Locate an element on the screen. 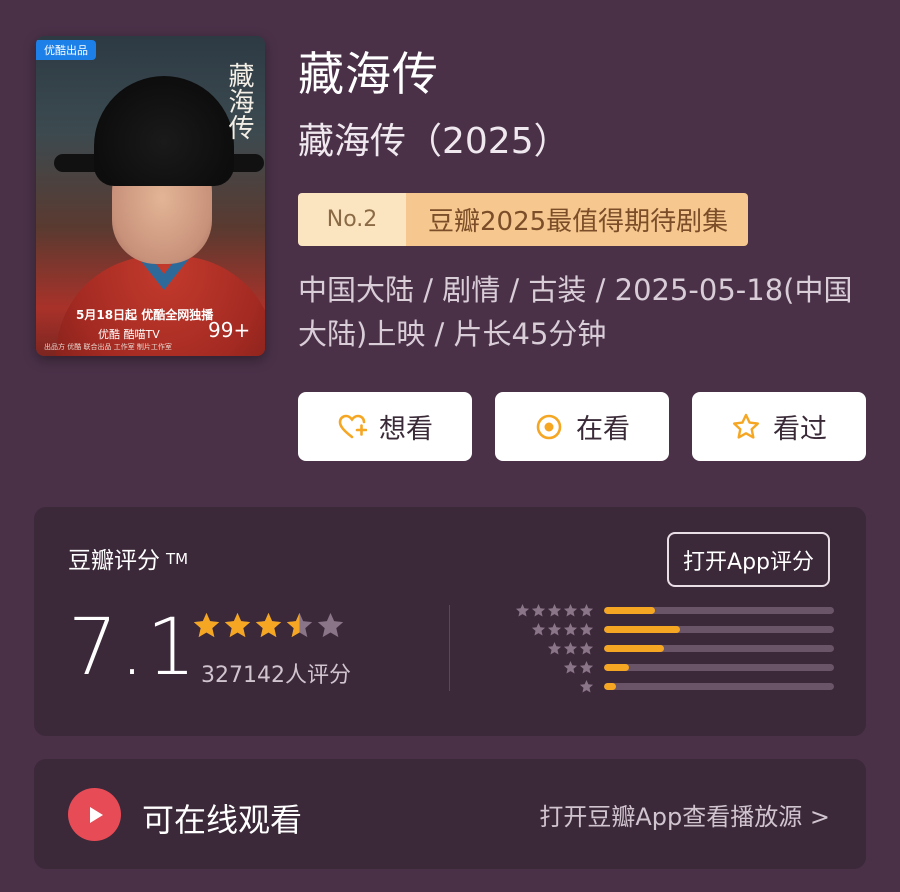 This screenshot has height=892, width=900. poster-hat is located at coordinates (164, 131).